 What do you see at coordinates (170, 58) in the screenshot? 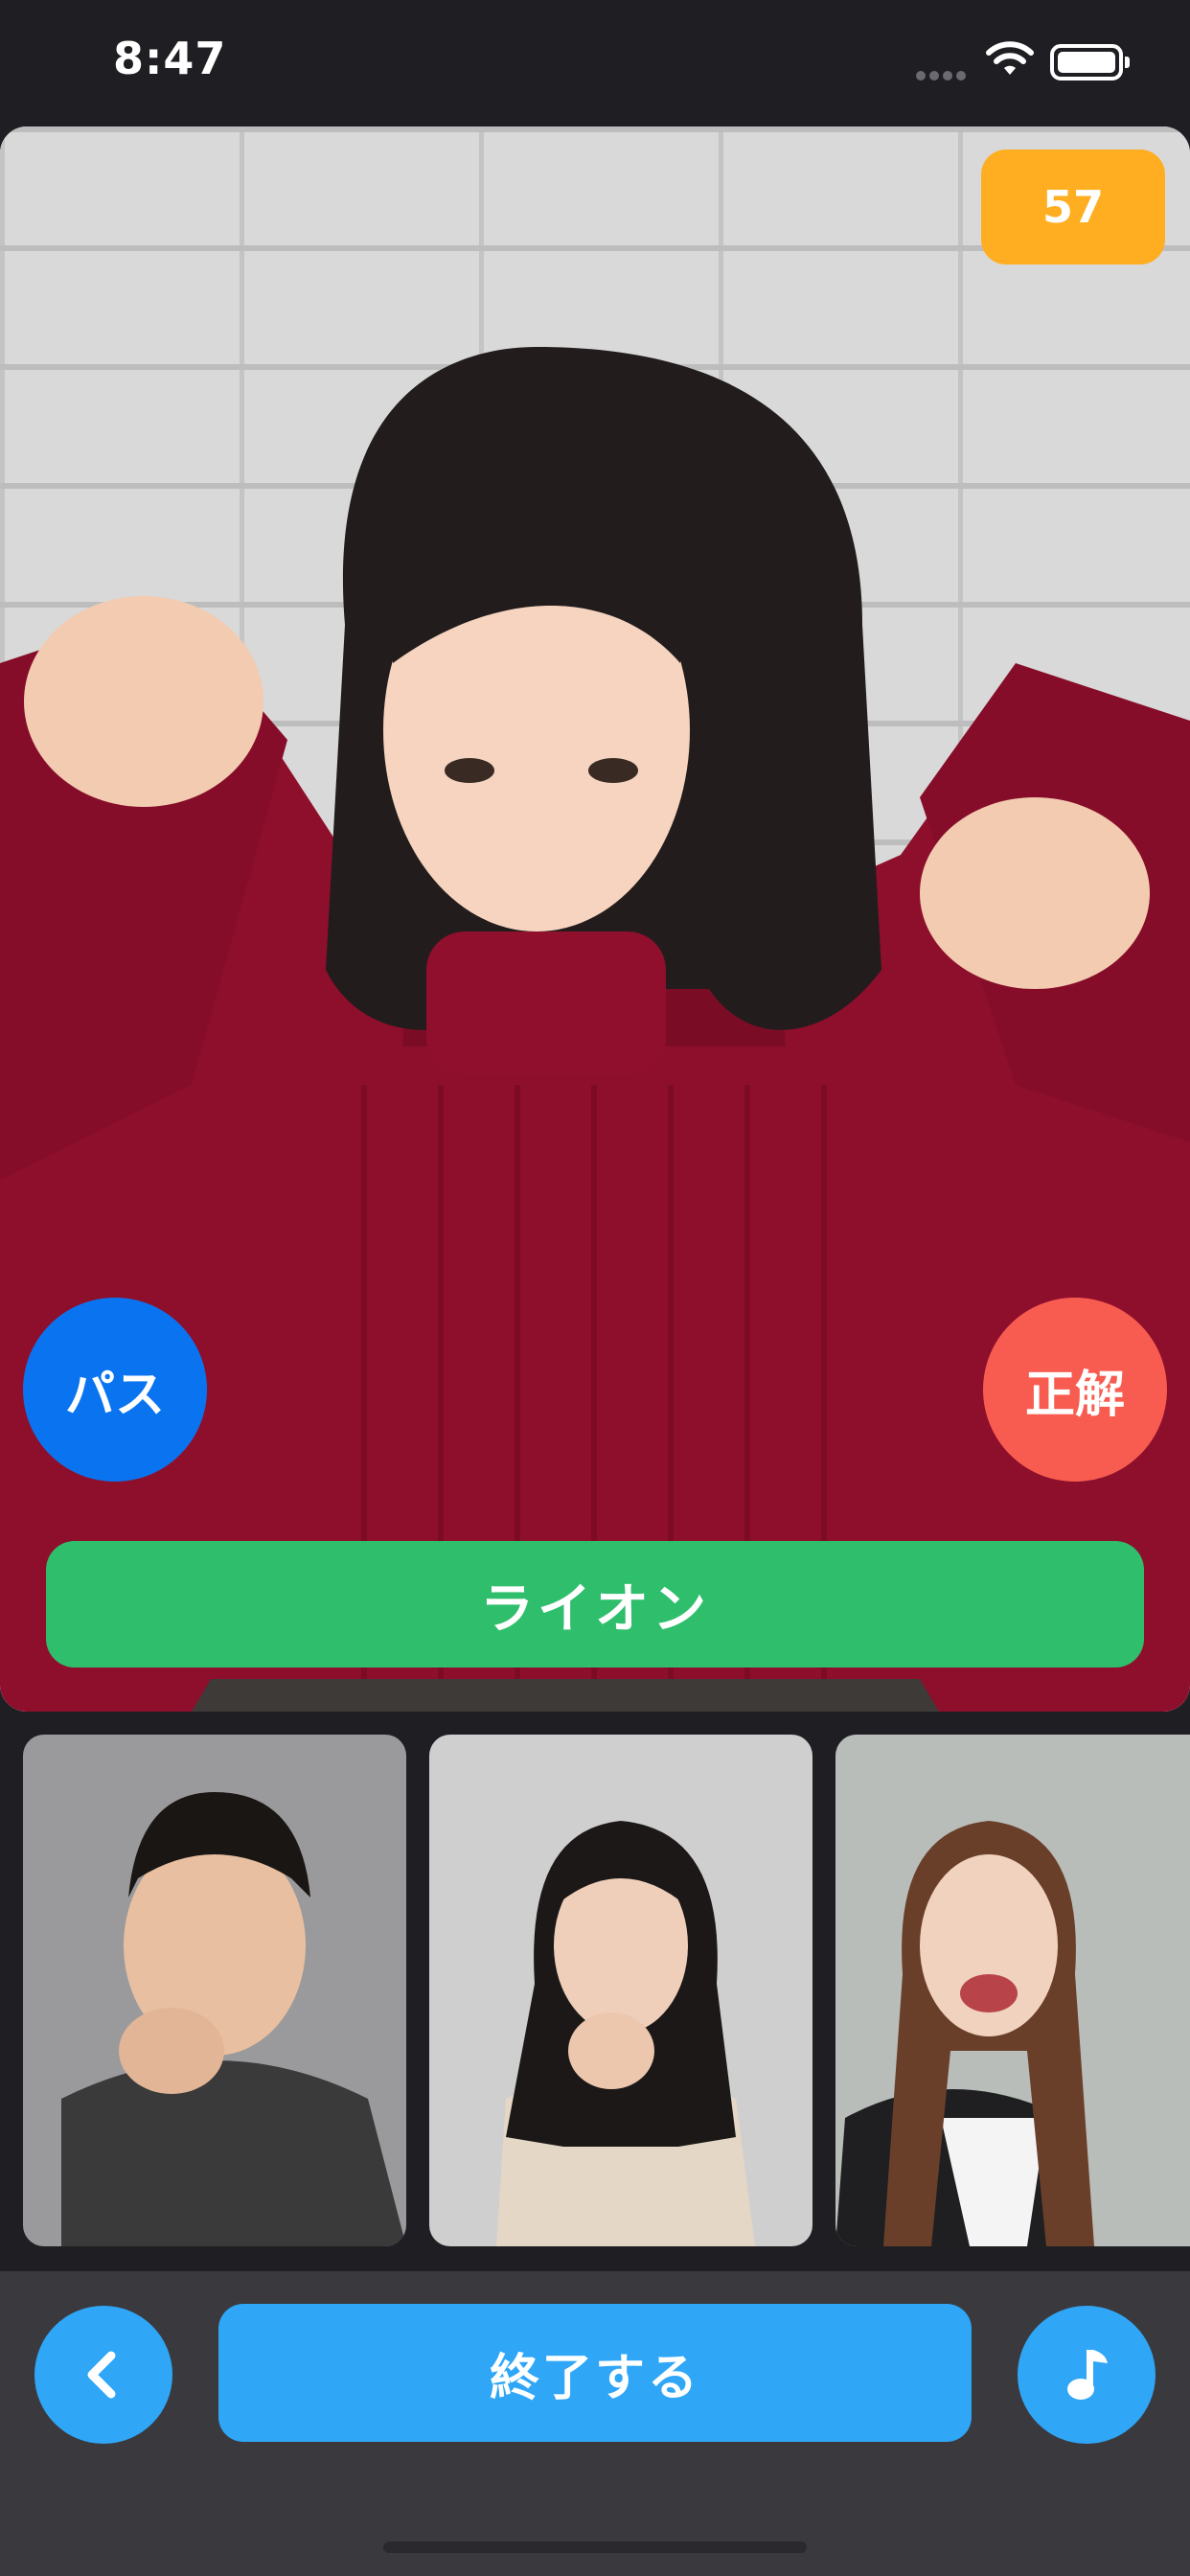
I see `status-time: 8:47` at bounding box center [170, 58].